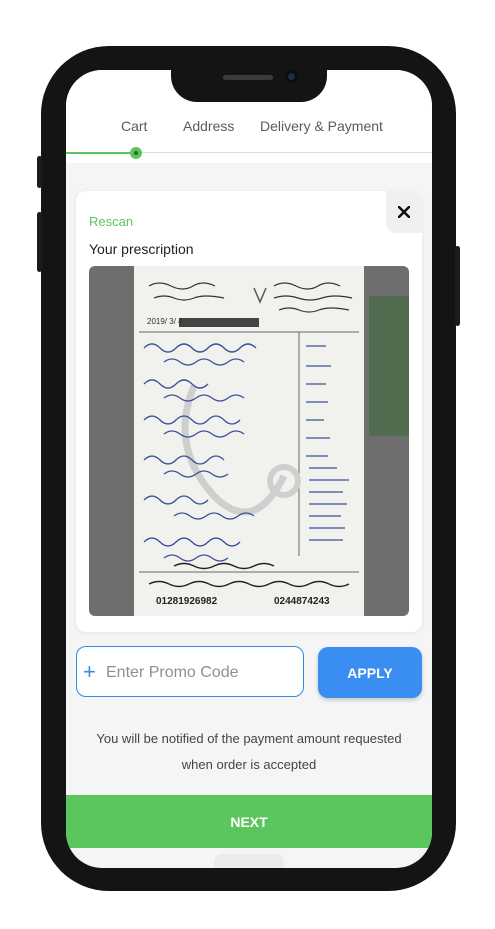 Image resolution: width=495 pixels, height=929 pixels. I want to click on rescan-link: Rescan, so click(111, 221).